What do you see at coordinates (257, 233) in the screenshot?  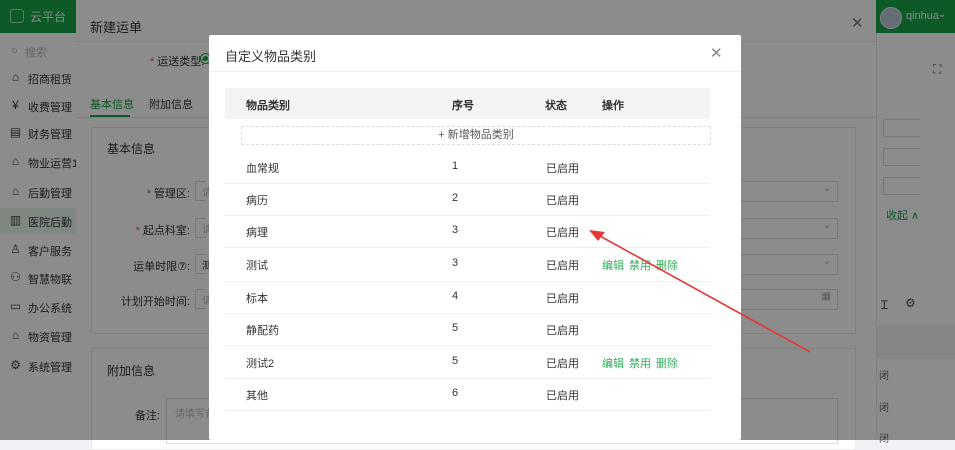 I see `category-cell: 病理` at bounding box center [257, 233].